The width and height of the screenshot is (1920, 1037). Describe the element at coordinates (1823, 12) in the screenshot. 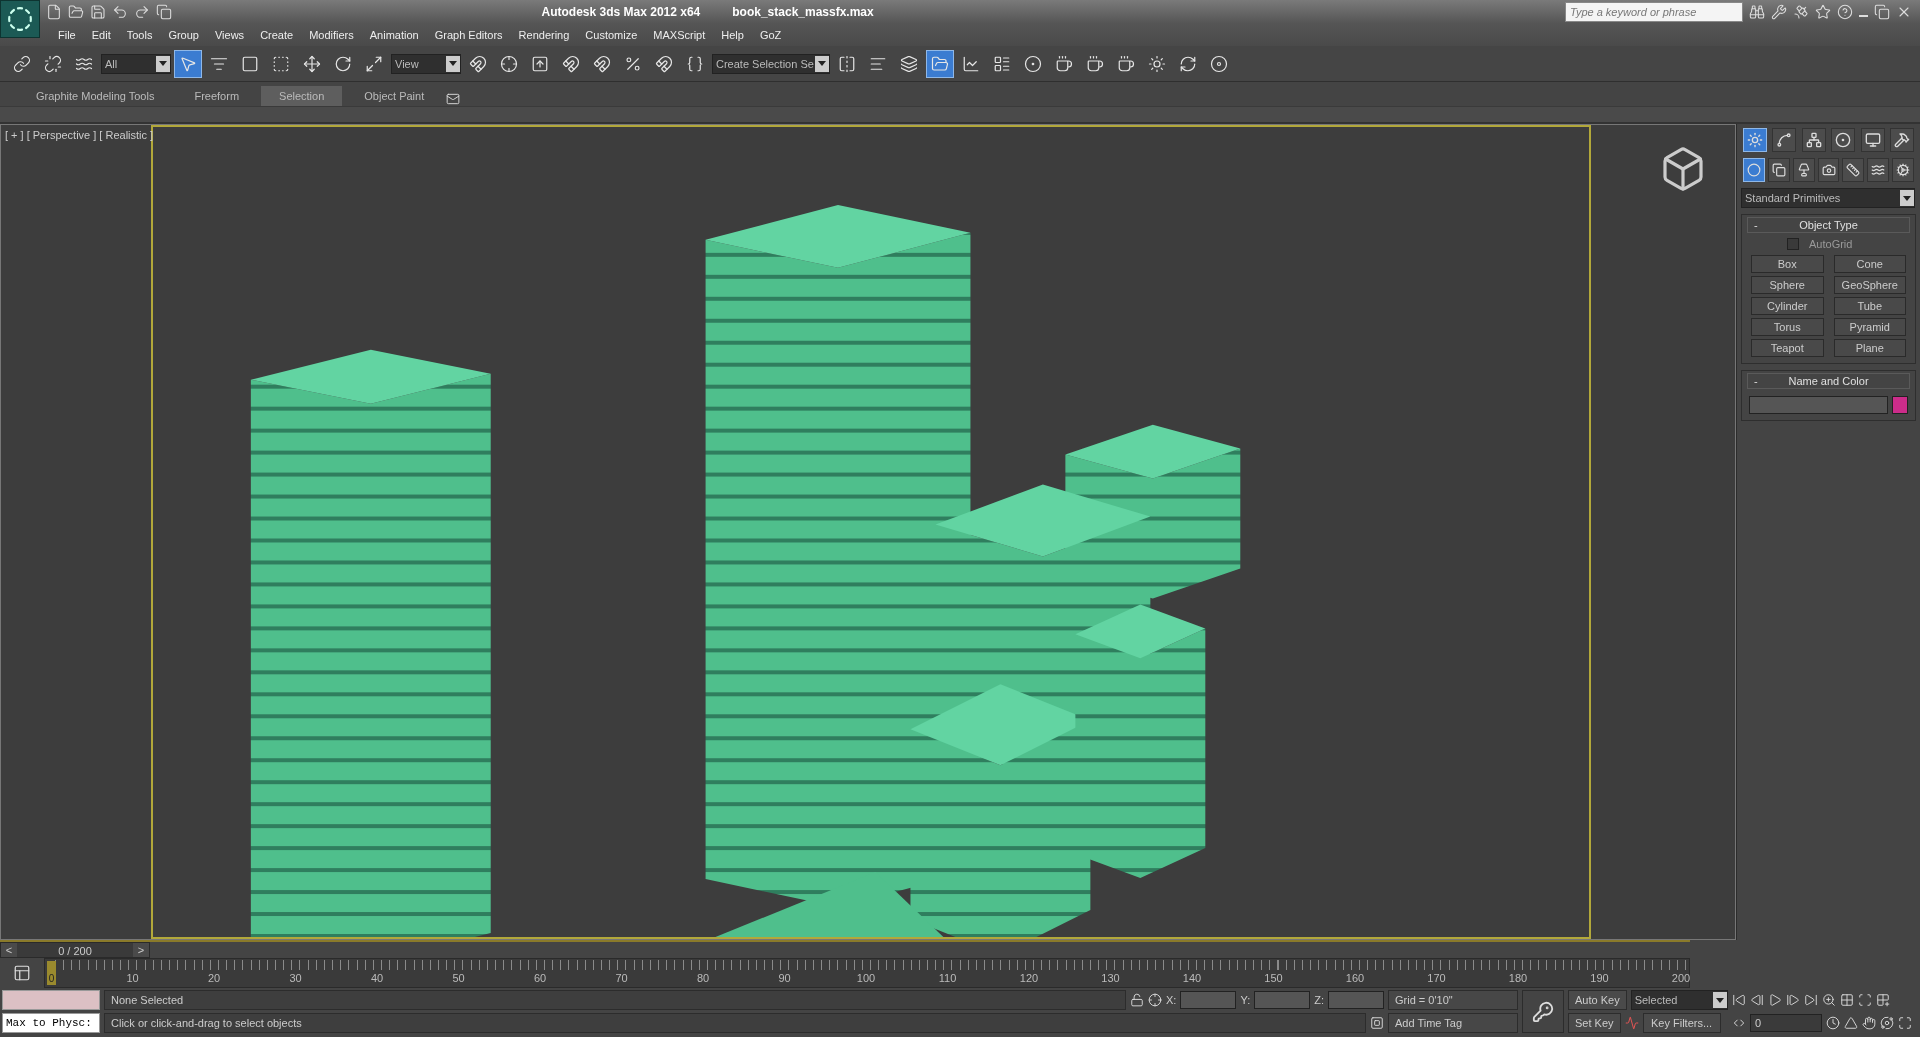

I see `star-icon` at that location.